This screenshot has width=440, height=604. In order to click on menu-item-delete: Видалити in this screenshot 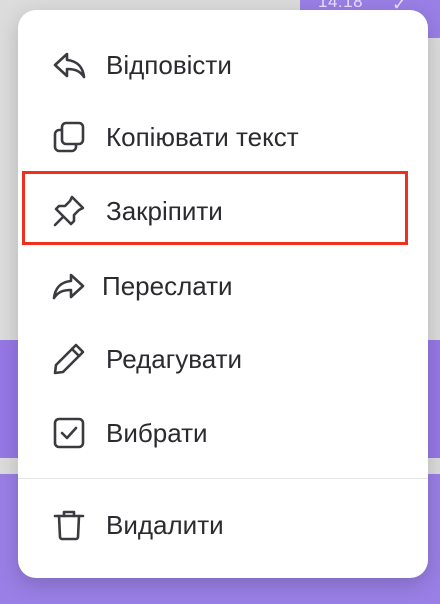, I will do `click(223, 525)`.